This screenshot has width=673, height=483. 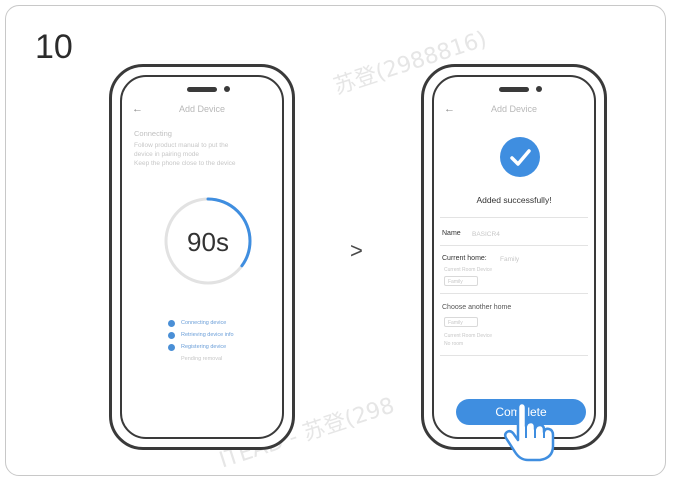 I want to click on current-home-label: Current home:, so click(x=464, y=258).